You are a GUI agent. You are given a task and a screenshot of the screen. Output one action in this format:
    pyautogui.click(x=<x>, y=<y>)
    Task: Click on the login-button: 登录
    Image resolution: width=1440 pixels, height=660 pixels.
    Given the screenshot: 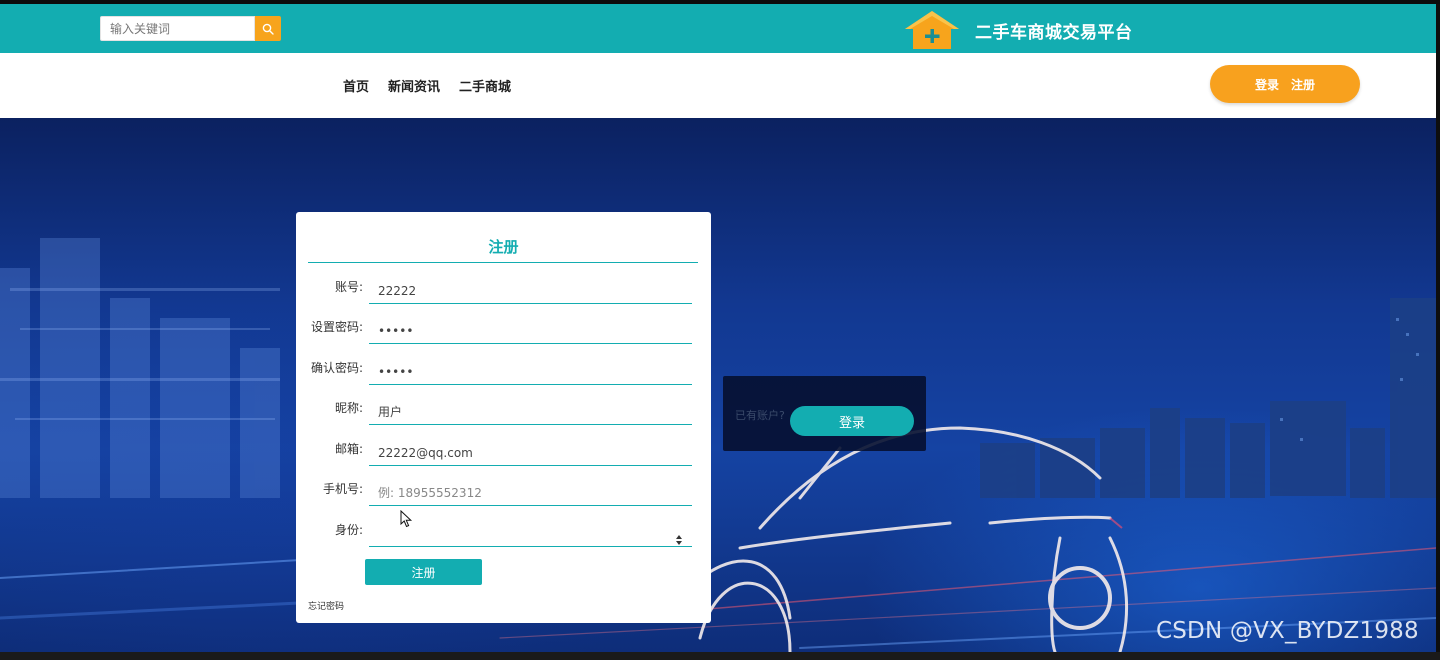 What is the action you would take?
    pyautogui.click(x=852, y=421)
    